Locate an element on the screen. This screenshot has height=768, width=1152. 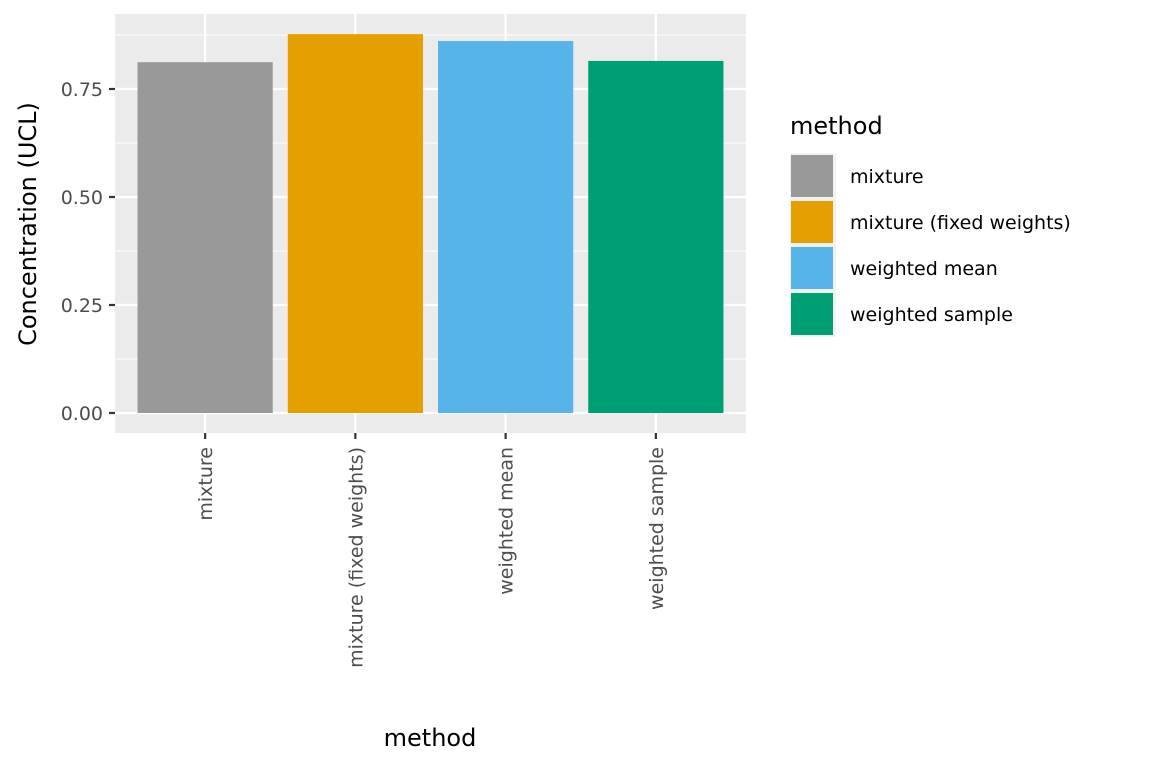
x-tick-label: mixture (fixed weights) is located at coordinates (356, 557).